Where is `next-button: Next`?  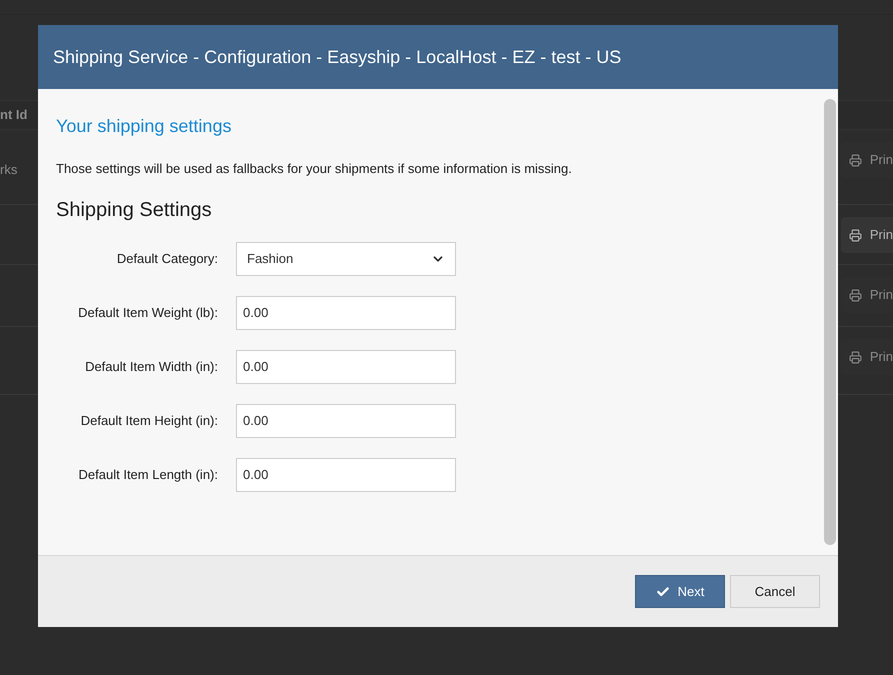 next-button: Next is located at coordinates (680, 591).